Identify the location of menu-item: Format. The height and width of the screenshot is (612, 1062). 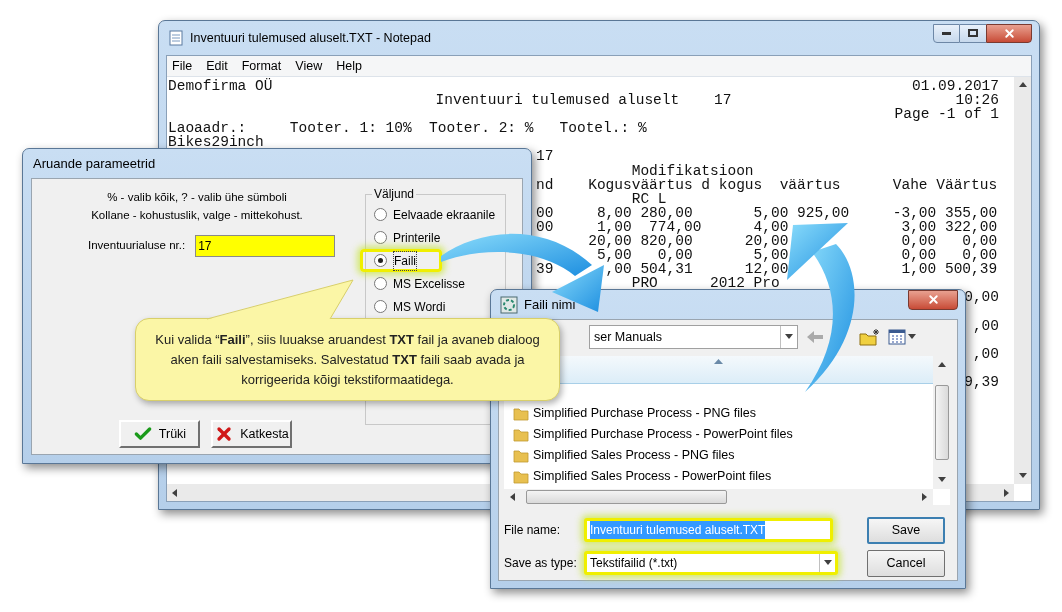
(261, 66).